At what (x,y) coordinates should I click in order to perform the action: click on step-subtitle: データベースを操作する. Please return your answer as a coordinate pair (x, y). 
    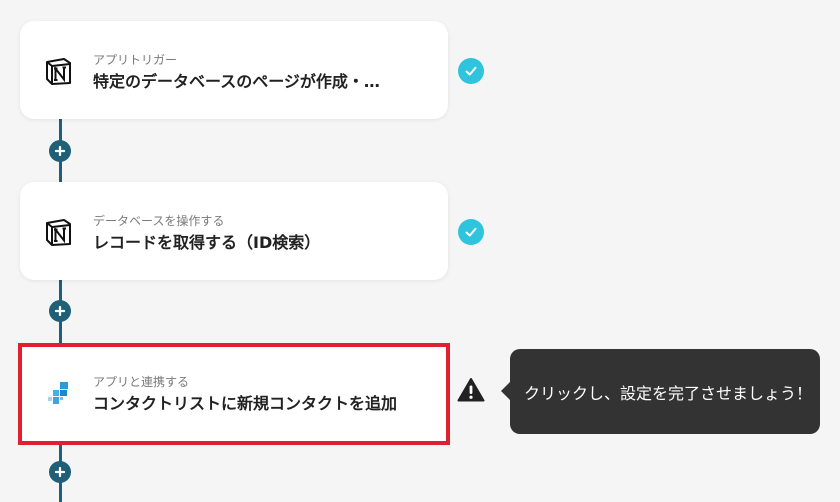
    Looking at the image, I should click on (159, 221).